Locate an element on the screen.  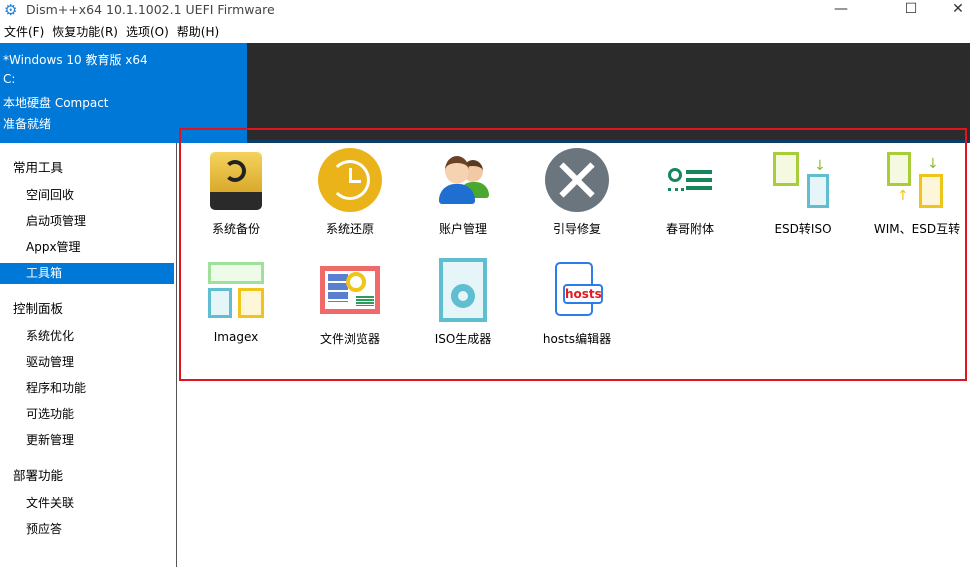
session-area is located at coordinates (608, 91).